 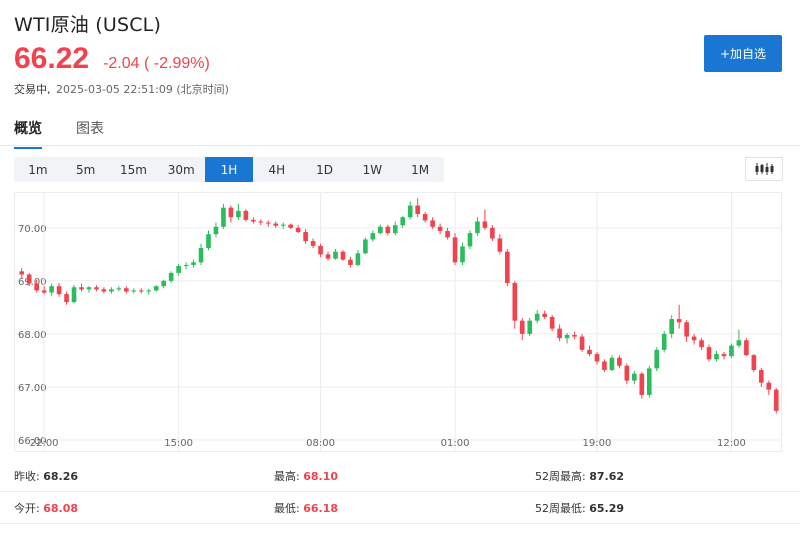 I want to click on candlestick-toggle-button, so click(x=764, y=169).